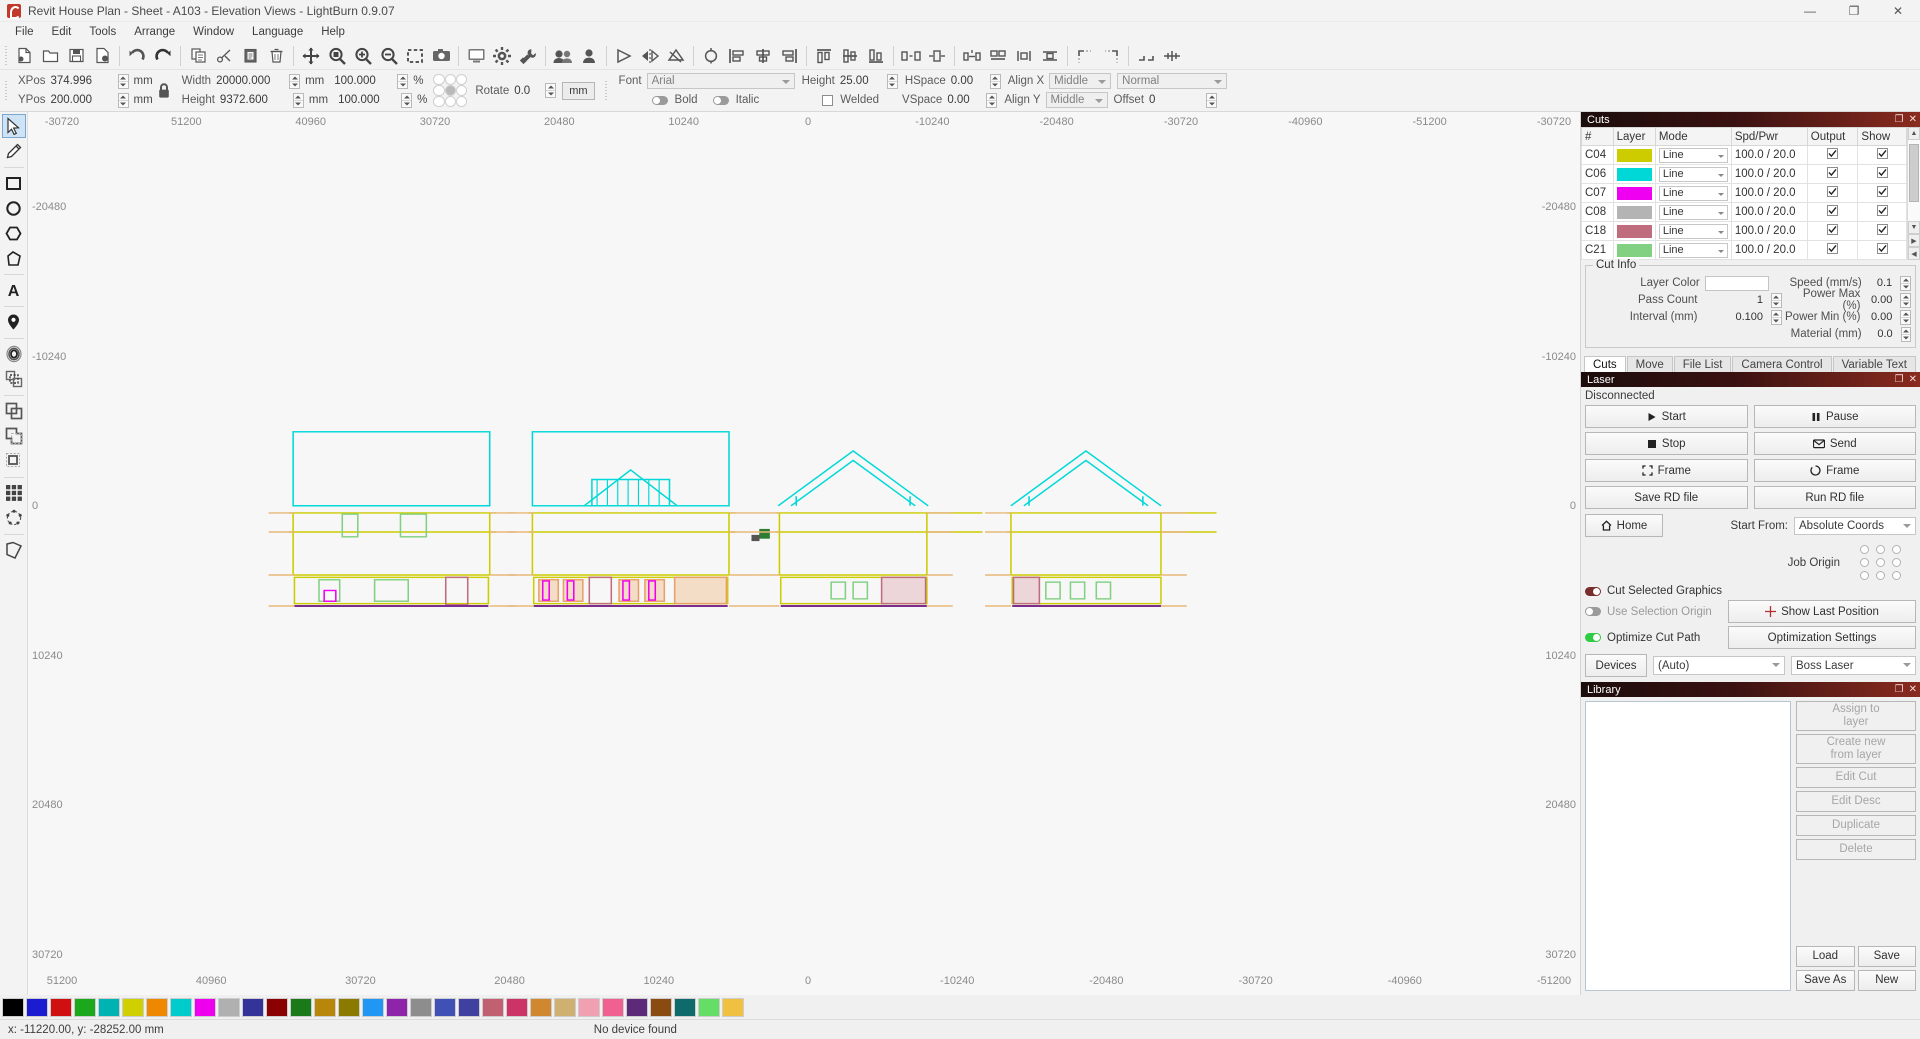 Image resolution: width=1920 pixels, height=1039 pixels. What do you see at coordinates (861, 81) in the screenshot?
I see `text-height-input: 25.00` at bounding box center [861, 81].